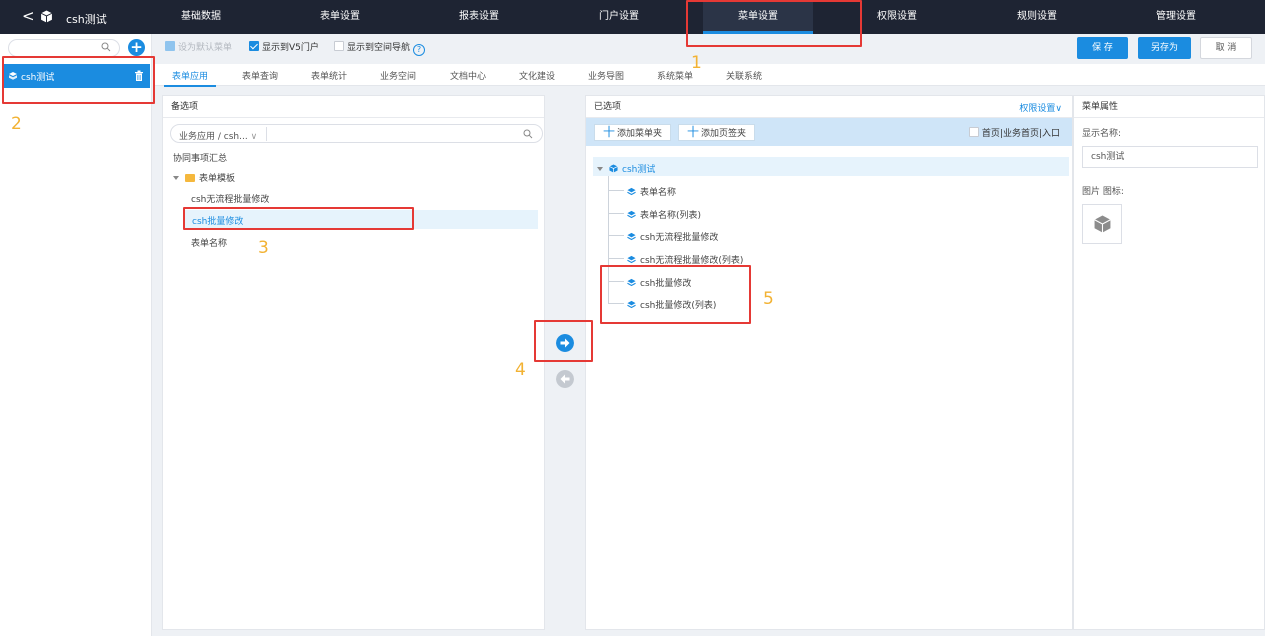  What do you see at coordinates (1103, 192) in the screenshot?
I see `icon-label: 图片 图标:` at bounding box center [1103, 192].